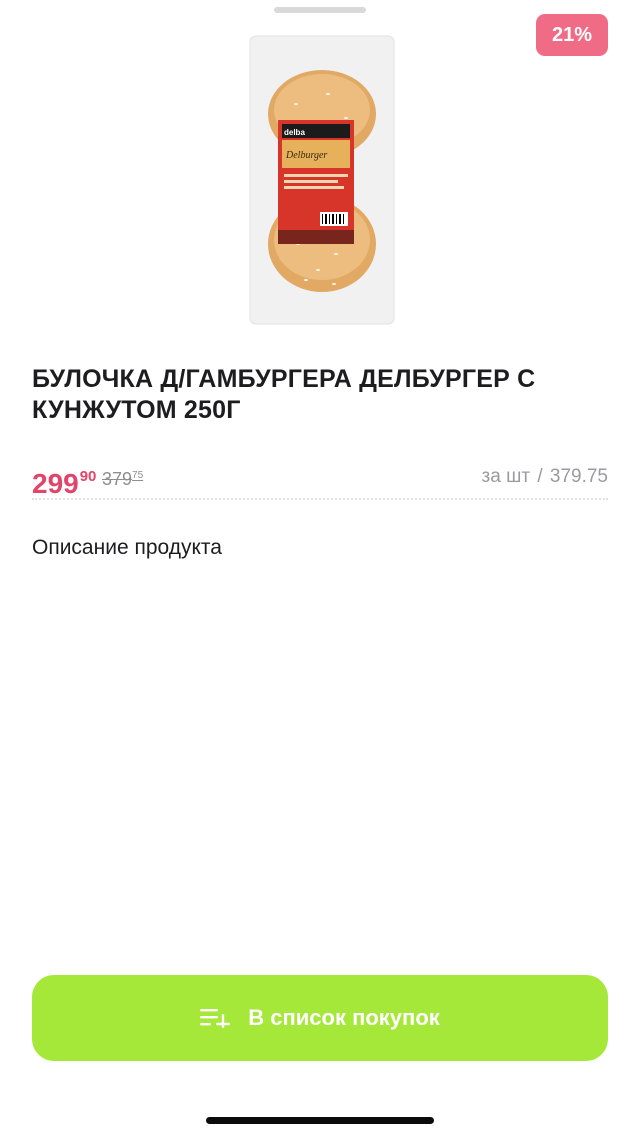 This screenshot has height=1138, width=640. Describe the element at coordinates (127, 547) in the screenshot. I see `description-heading: Описание продукта` at that location.